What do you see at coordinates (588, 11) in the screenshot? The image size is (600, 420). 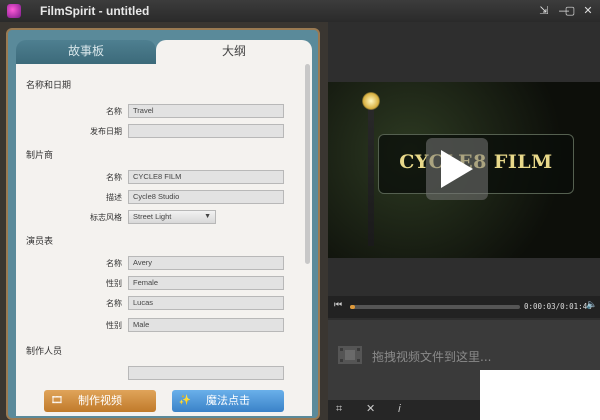 I see `close-button: ✕` at bounding box center [588, 11].